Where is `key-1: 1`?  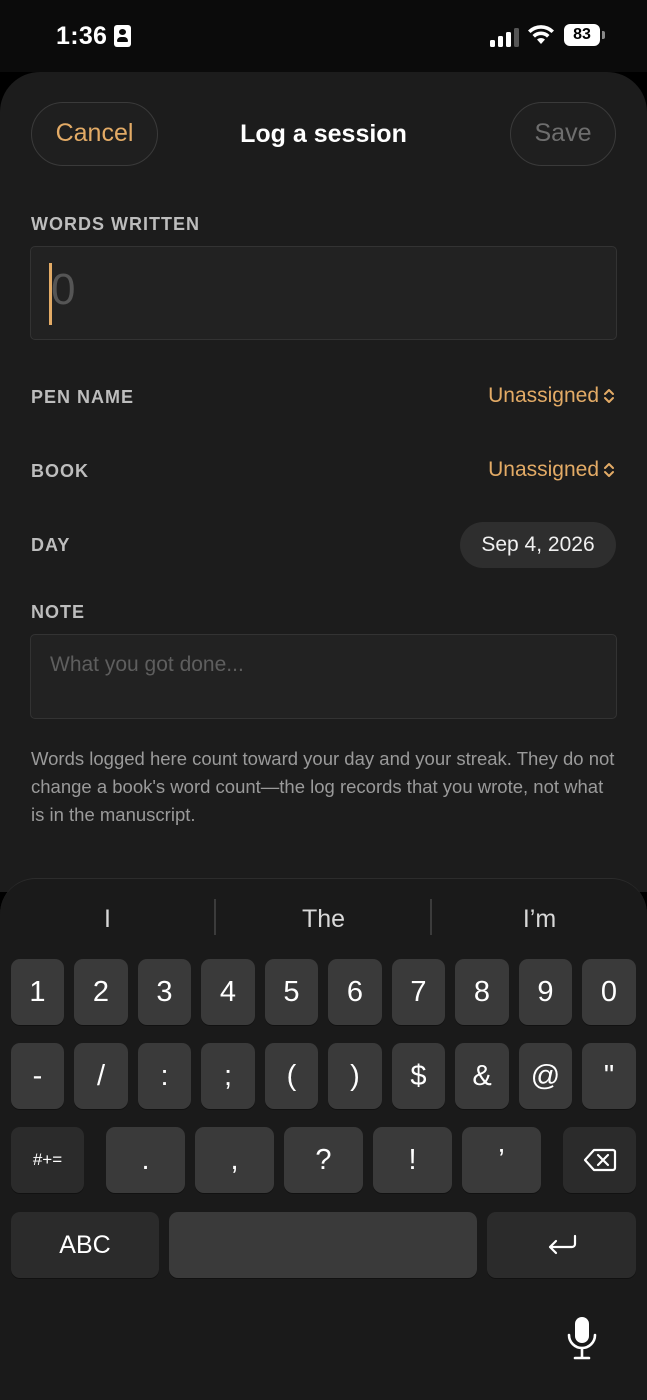 key-1: 1 is located at coordinates (37, 992).